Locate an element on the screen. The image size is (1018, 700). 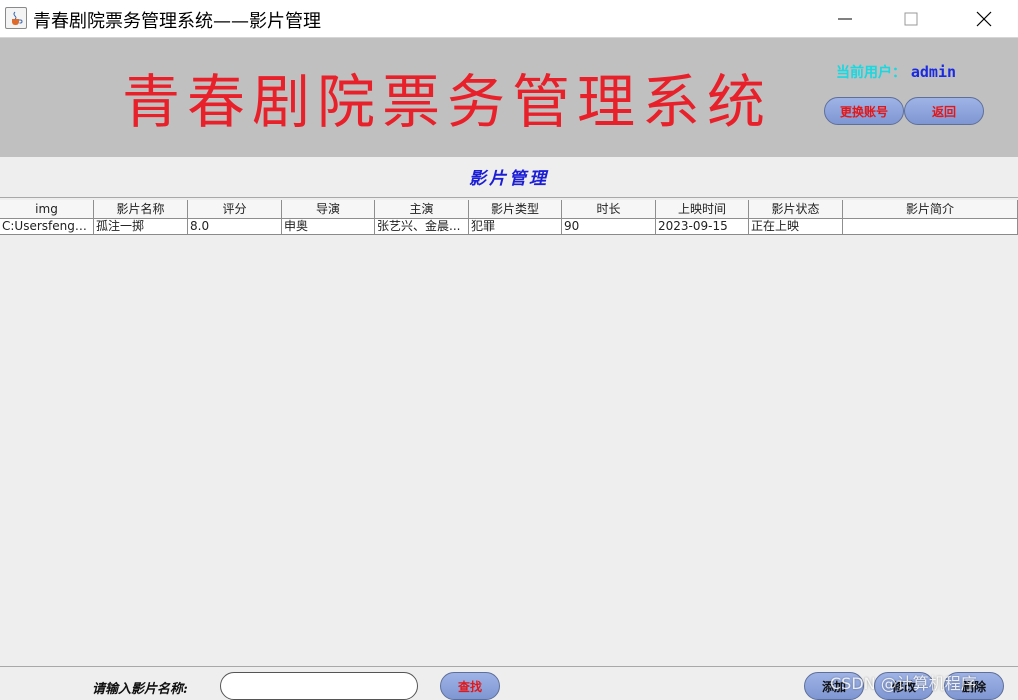
column-header-cast: 主演 is located at coordinates (422, 209).